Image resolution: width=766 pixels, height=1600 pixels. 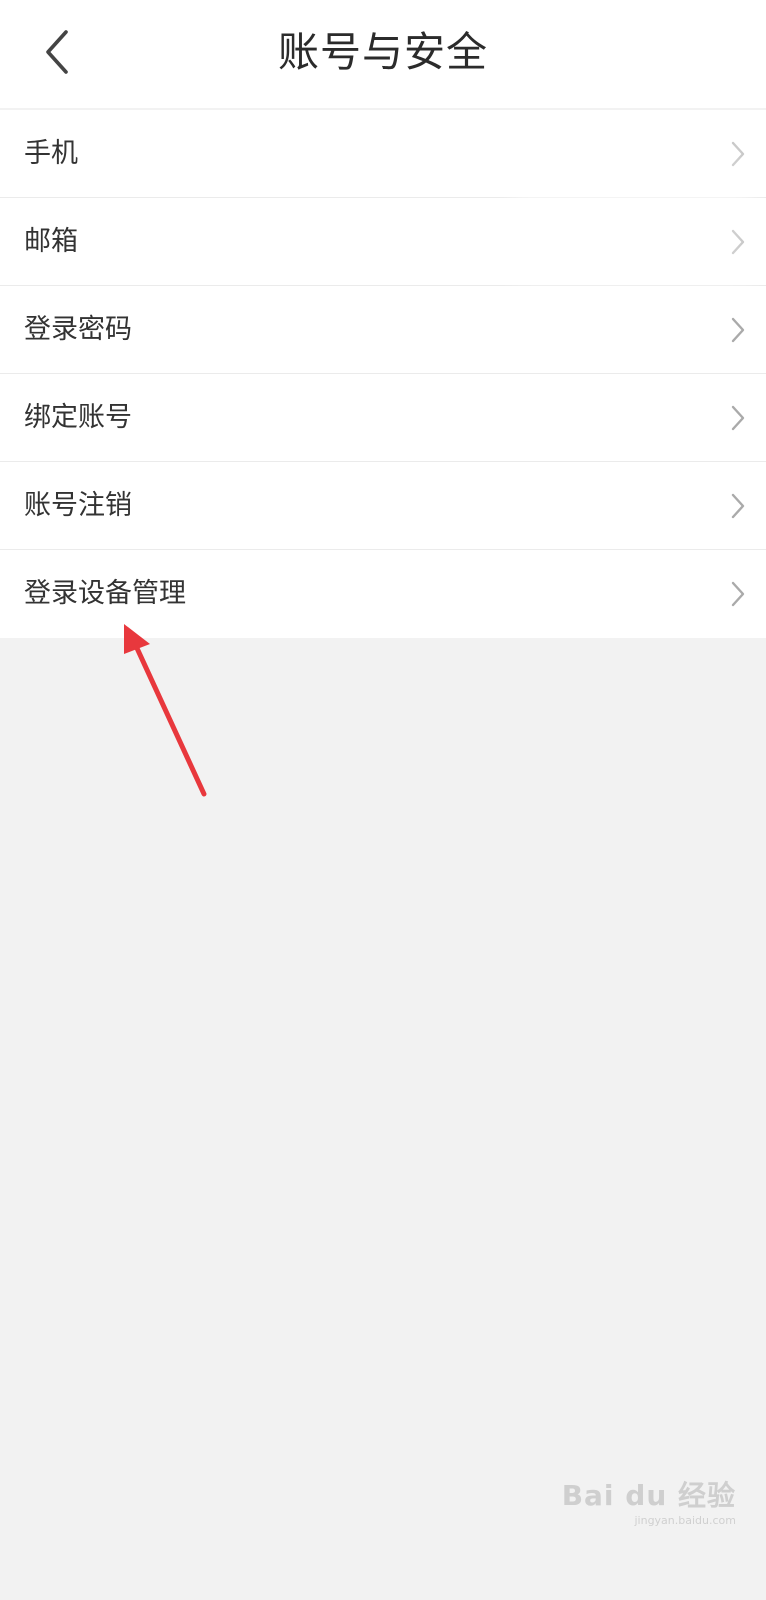 I want to click on navigation-bar: 账号与安全, so click(x=383, y=54).